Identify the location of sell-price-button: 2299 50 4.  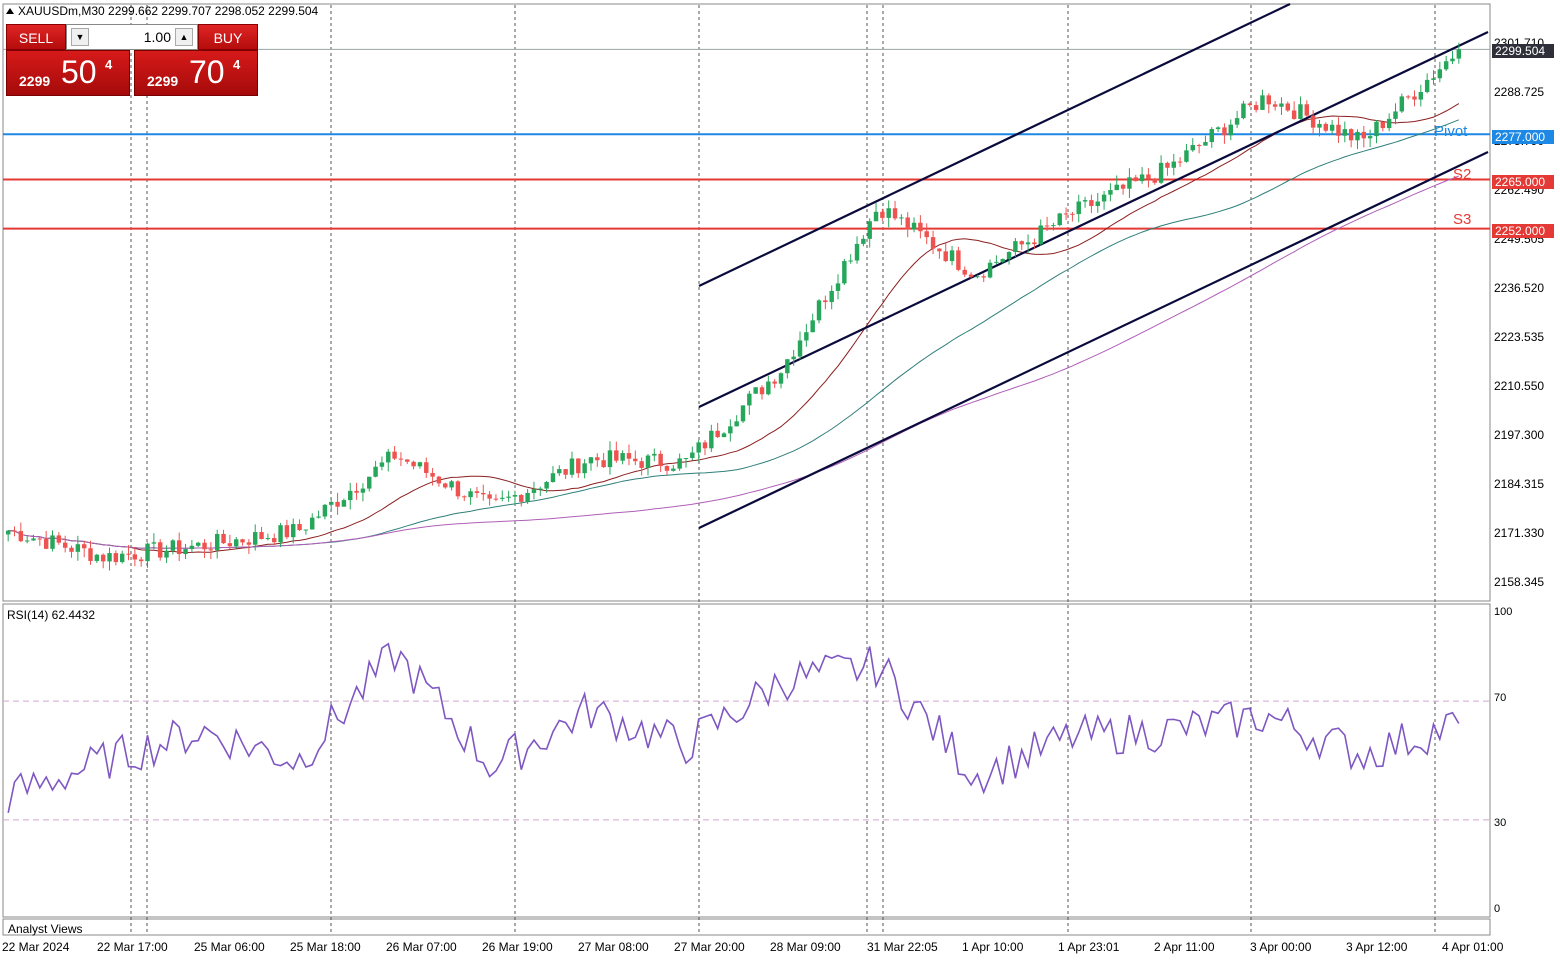
(68, 73).